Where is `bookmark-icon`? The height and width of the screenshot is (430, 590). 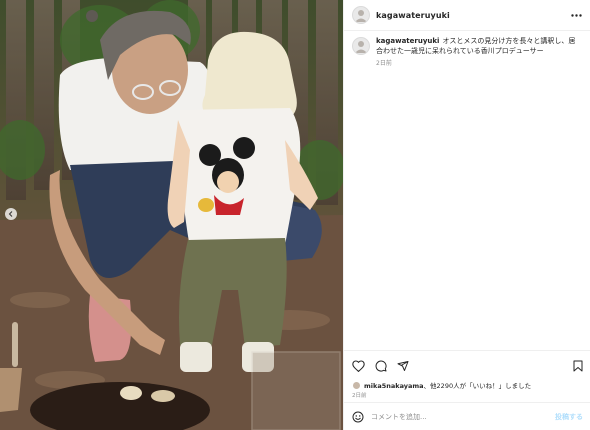
bookmark-icon is located at coordinates (577, 366).